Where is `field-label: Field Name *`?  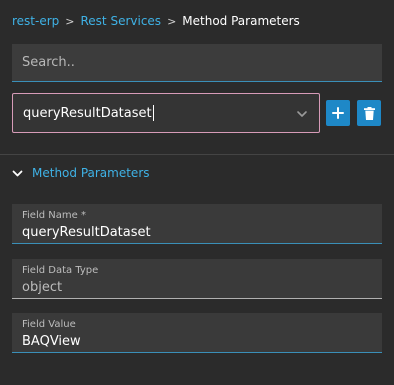
field-label: Field Name * is located at coordinates (54, 215).